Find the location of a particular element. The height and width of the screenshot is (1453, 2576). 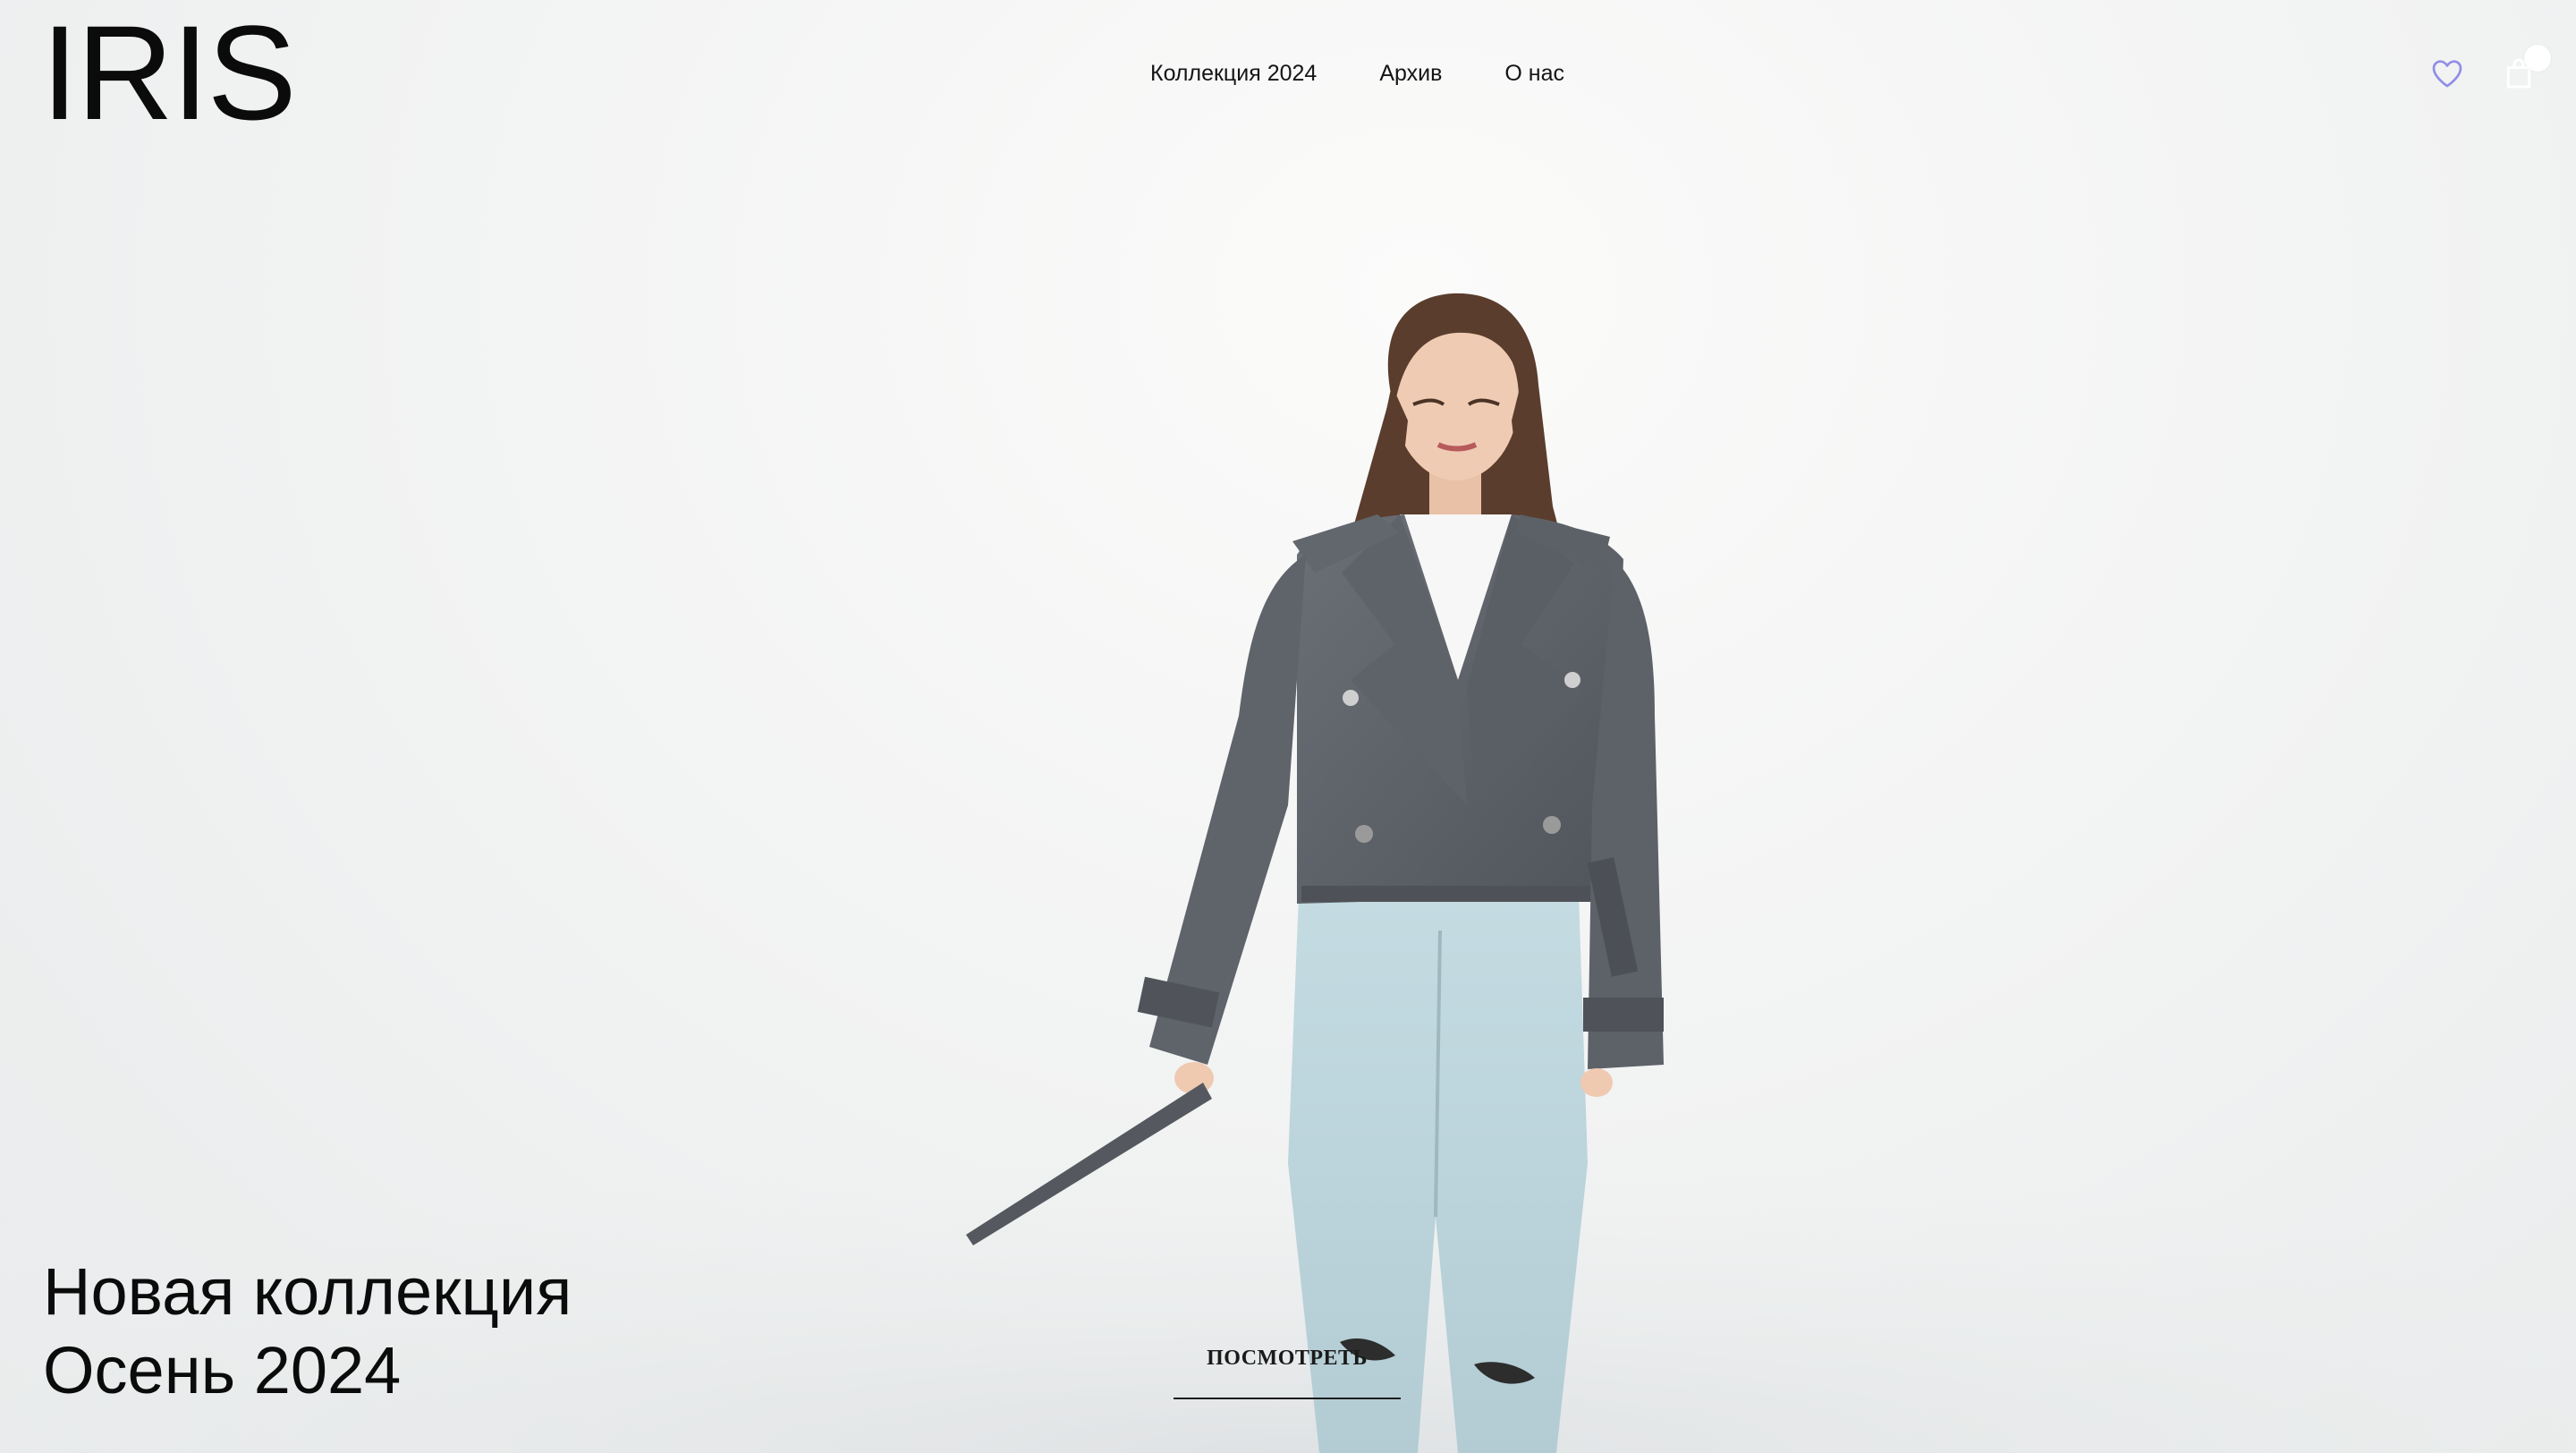

cart-count-badge is located at coordinates (2537, 58).